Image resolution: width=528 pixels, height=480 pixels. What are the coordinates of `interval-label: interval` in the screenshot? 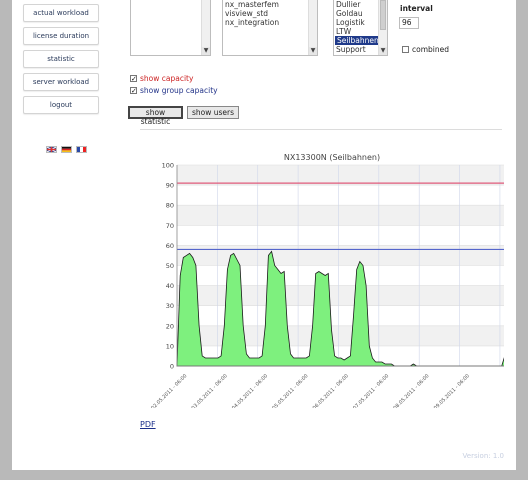 It's located at (416, 8).